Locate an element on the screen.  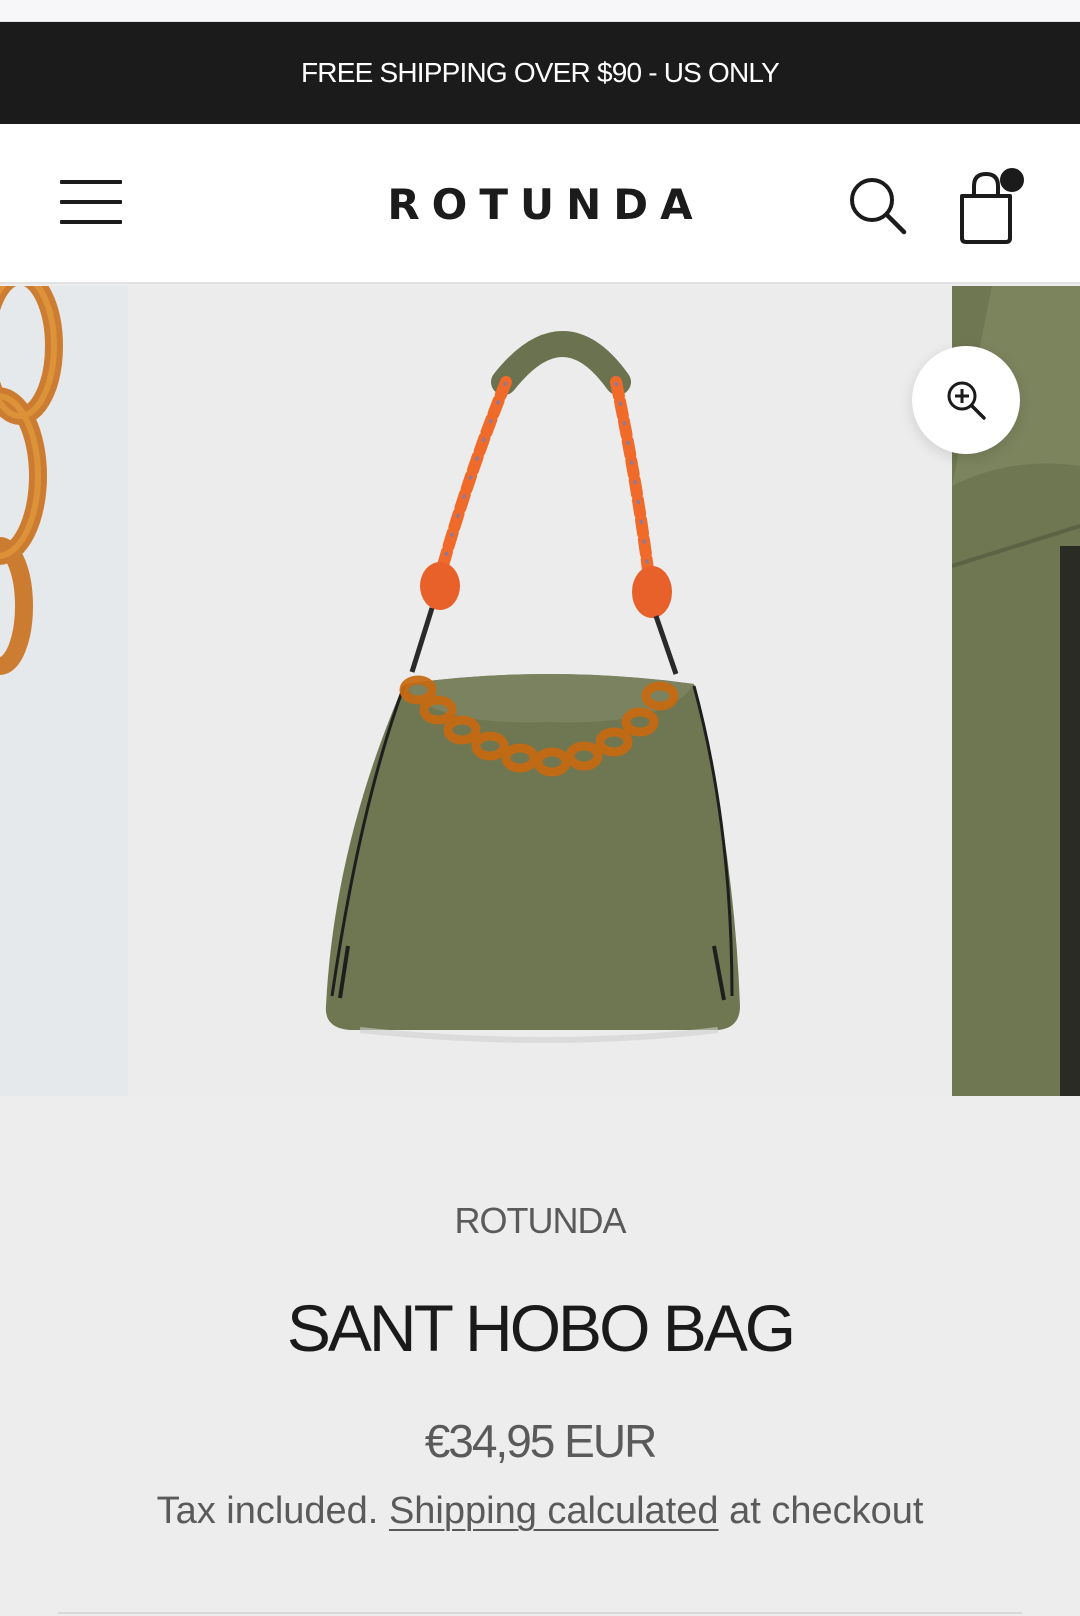
zoom-in-icon is located at coordinates (966, 400).